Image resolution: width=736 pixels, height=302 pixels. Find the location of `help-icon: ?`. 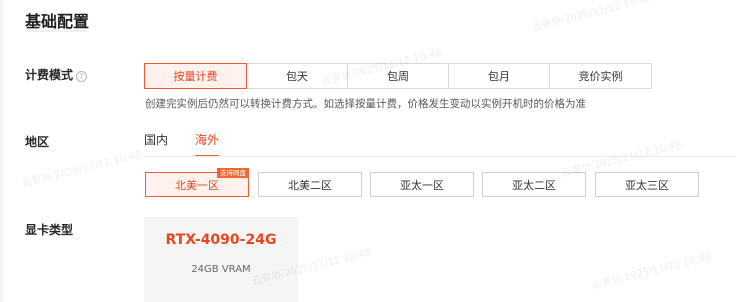

help-icon: ? is located at coordinates (82, 76).